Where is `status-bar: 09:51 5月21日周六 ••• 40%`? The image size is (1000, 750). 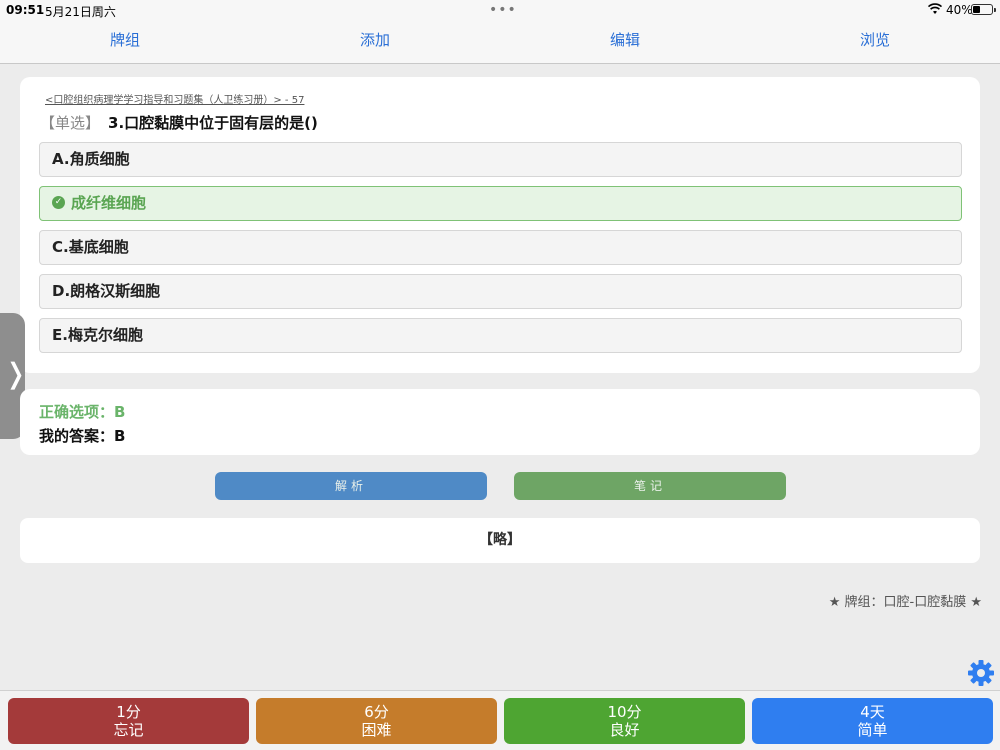 status-bar: 09:51 5月21日周六 ••• 40% is located at coordinates (500, 10).